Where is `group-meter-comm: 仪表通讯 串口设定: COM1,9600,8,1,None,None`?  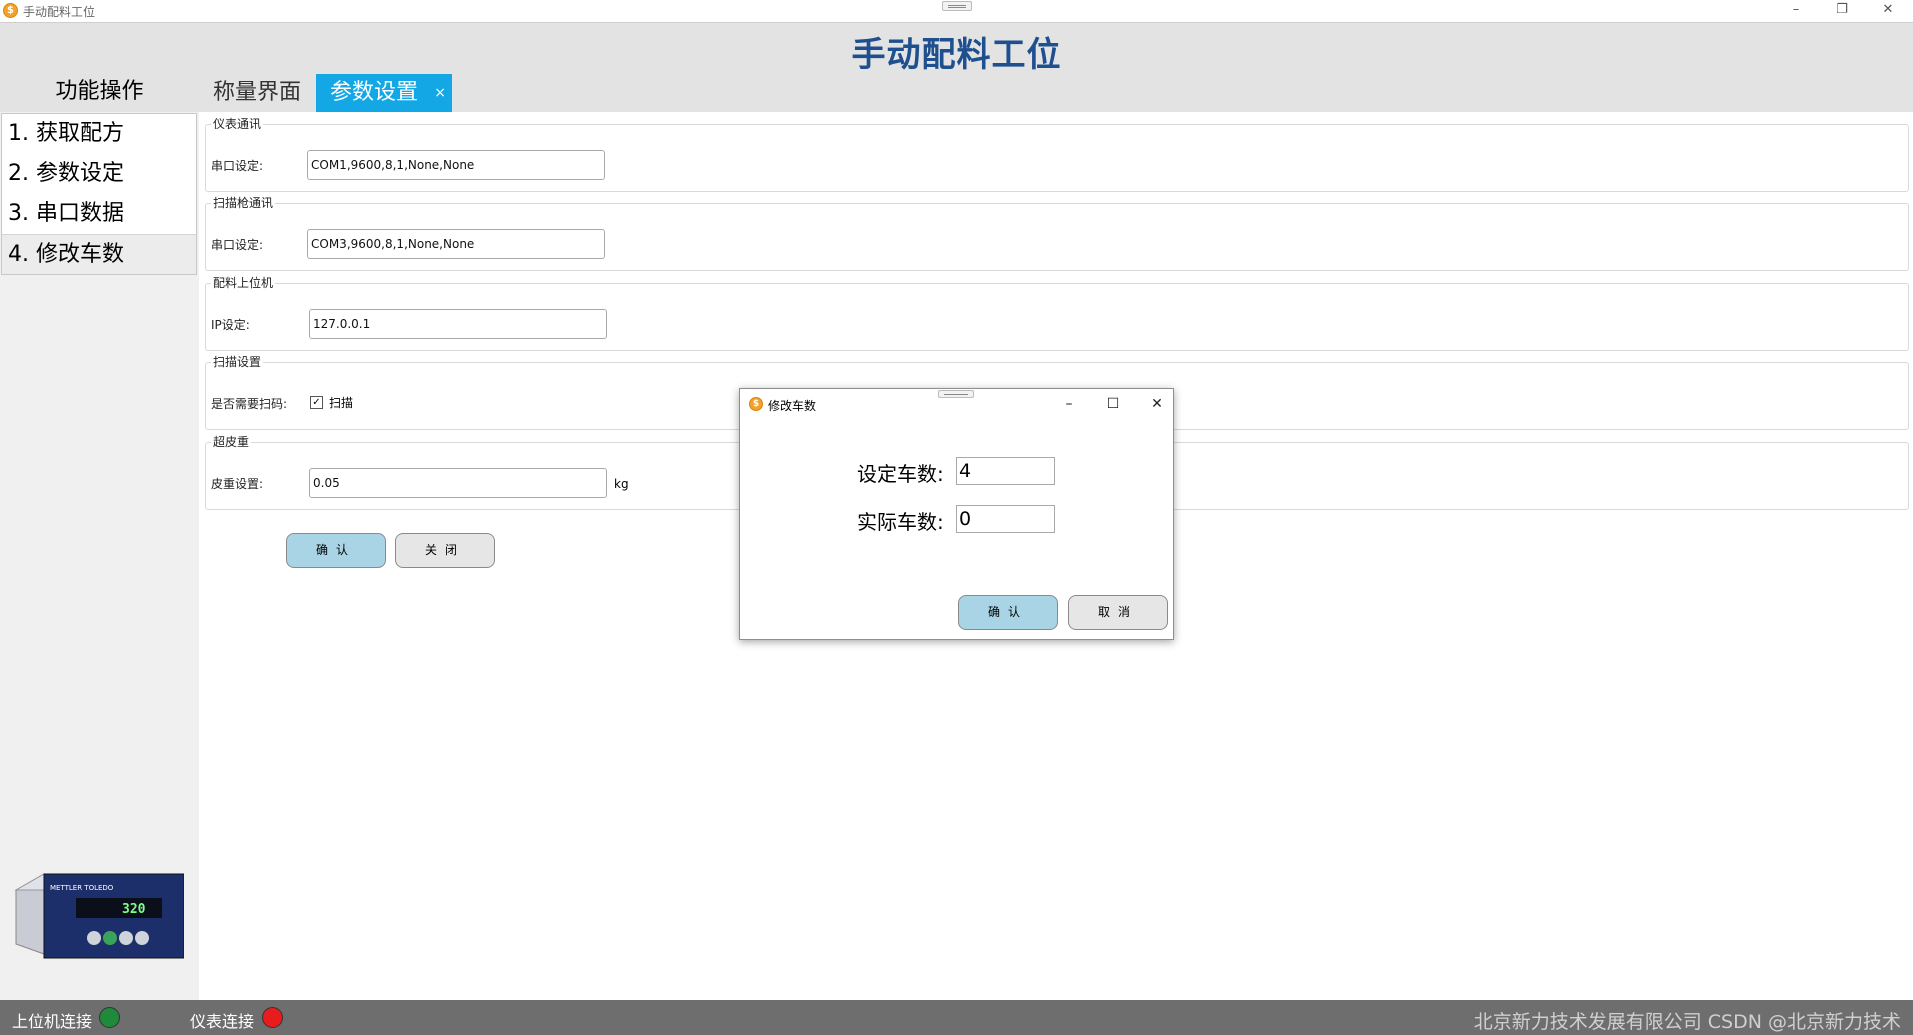 group-meter-comm: 仪表通讯 串口设定: COM1,9600,8,1,None,None is located at coordinates (1057, 153).